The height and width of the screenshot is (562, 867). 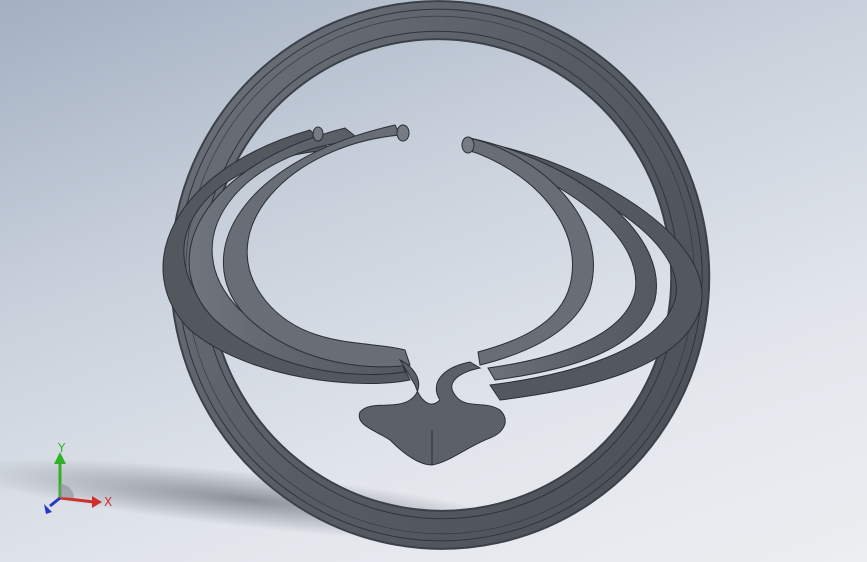 I want to click on z-axis-line, so click(x=55, y=502).